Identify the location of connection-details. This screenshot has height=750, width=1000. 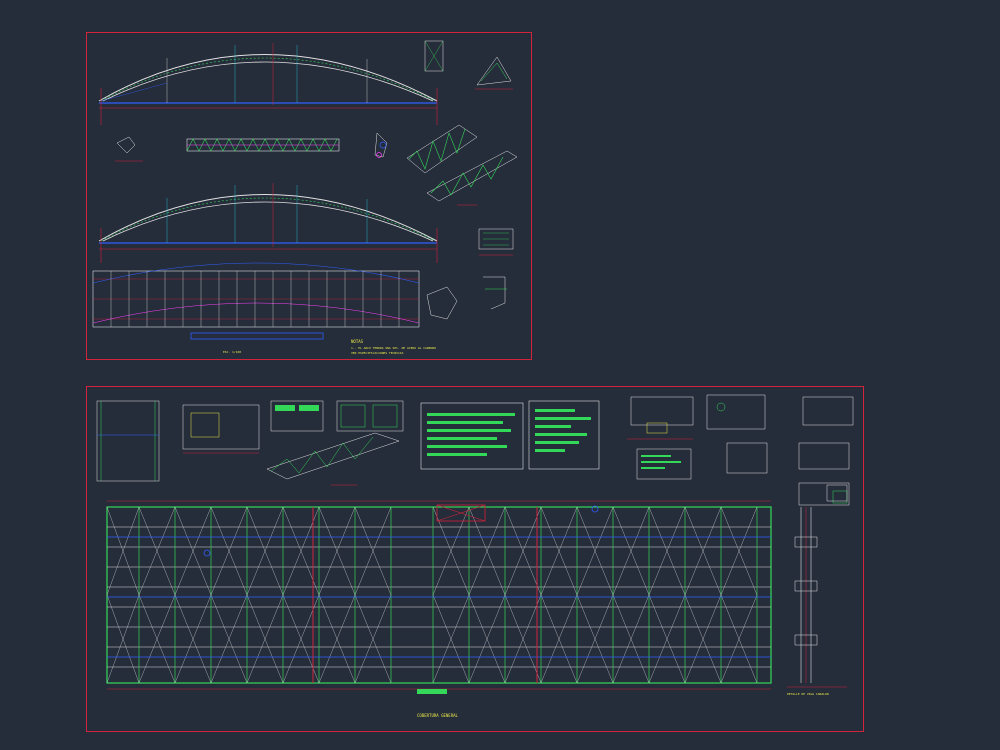
(740, 450).